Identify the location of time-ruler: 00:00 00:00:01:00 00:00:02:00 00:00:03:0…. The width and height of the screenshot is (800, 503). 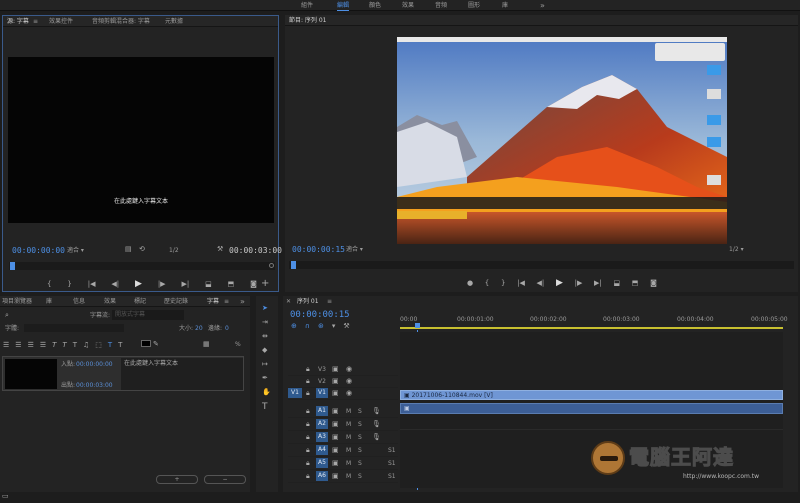
(599, 322).